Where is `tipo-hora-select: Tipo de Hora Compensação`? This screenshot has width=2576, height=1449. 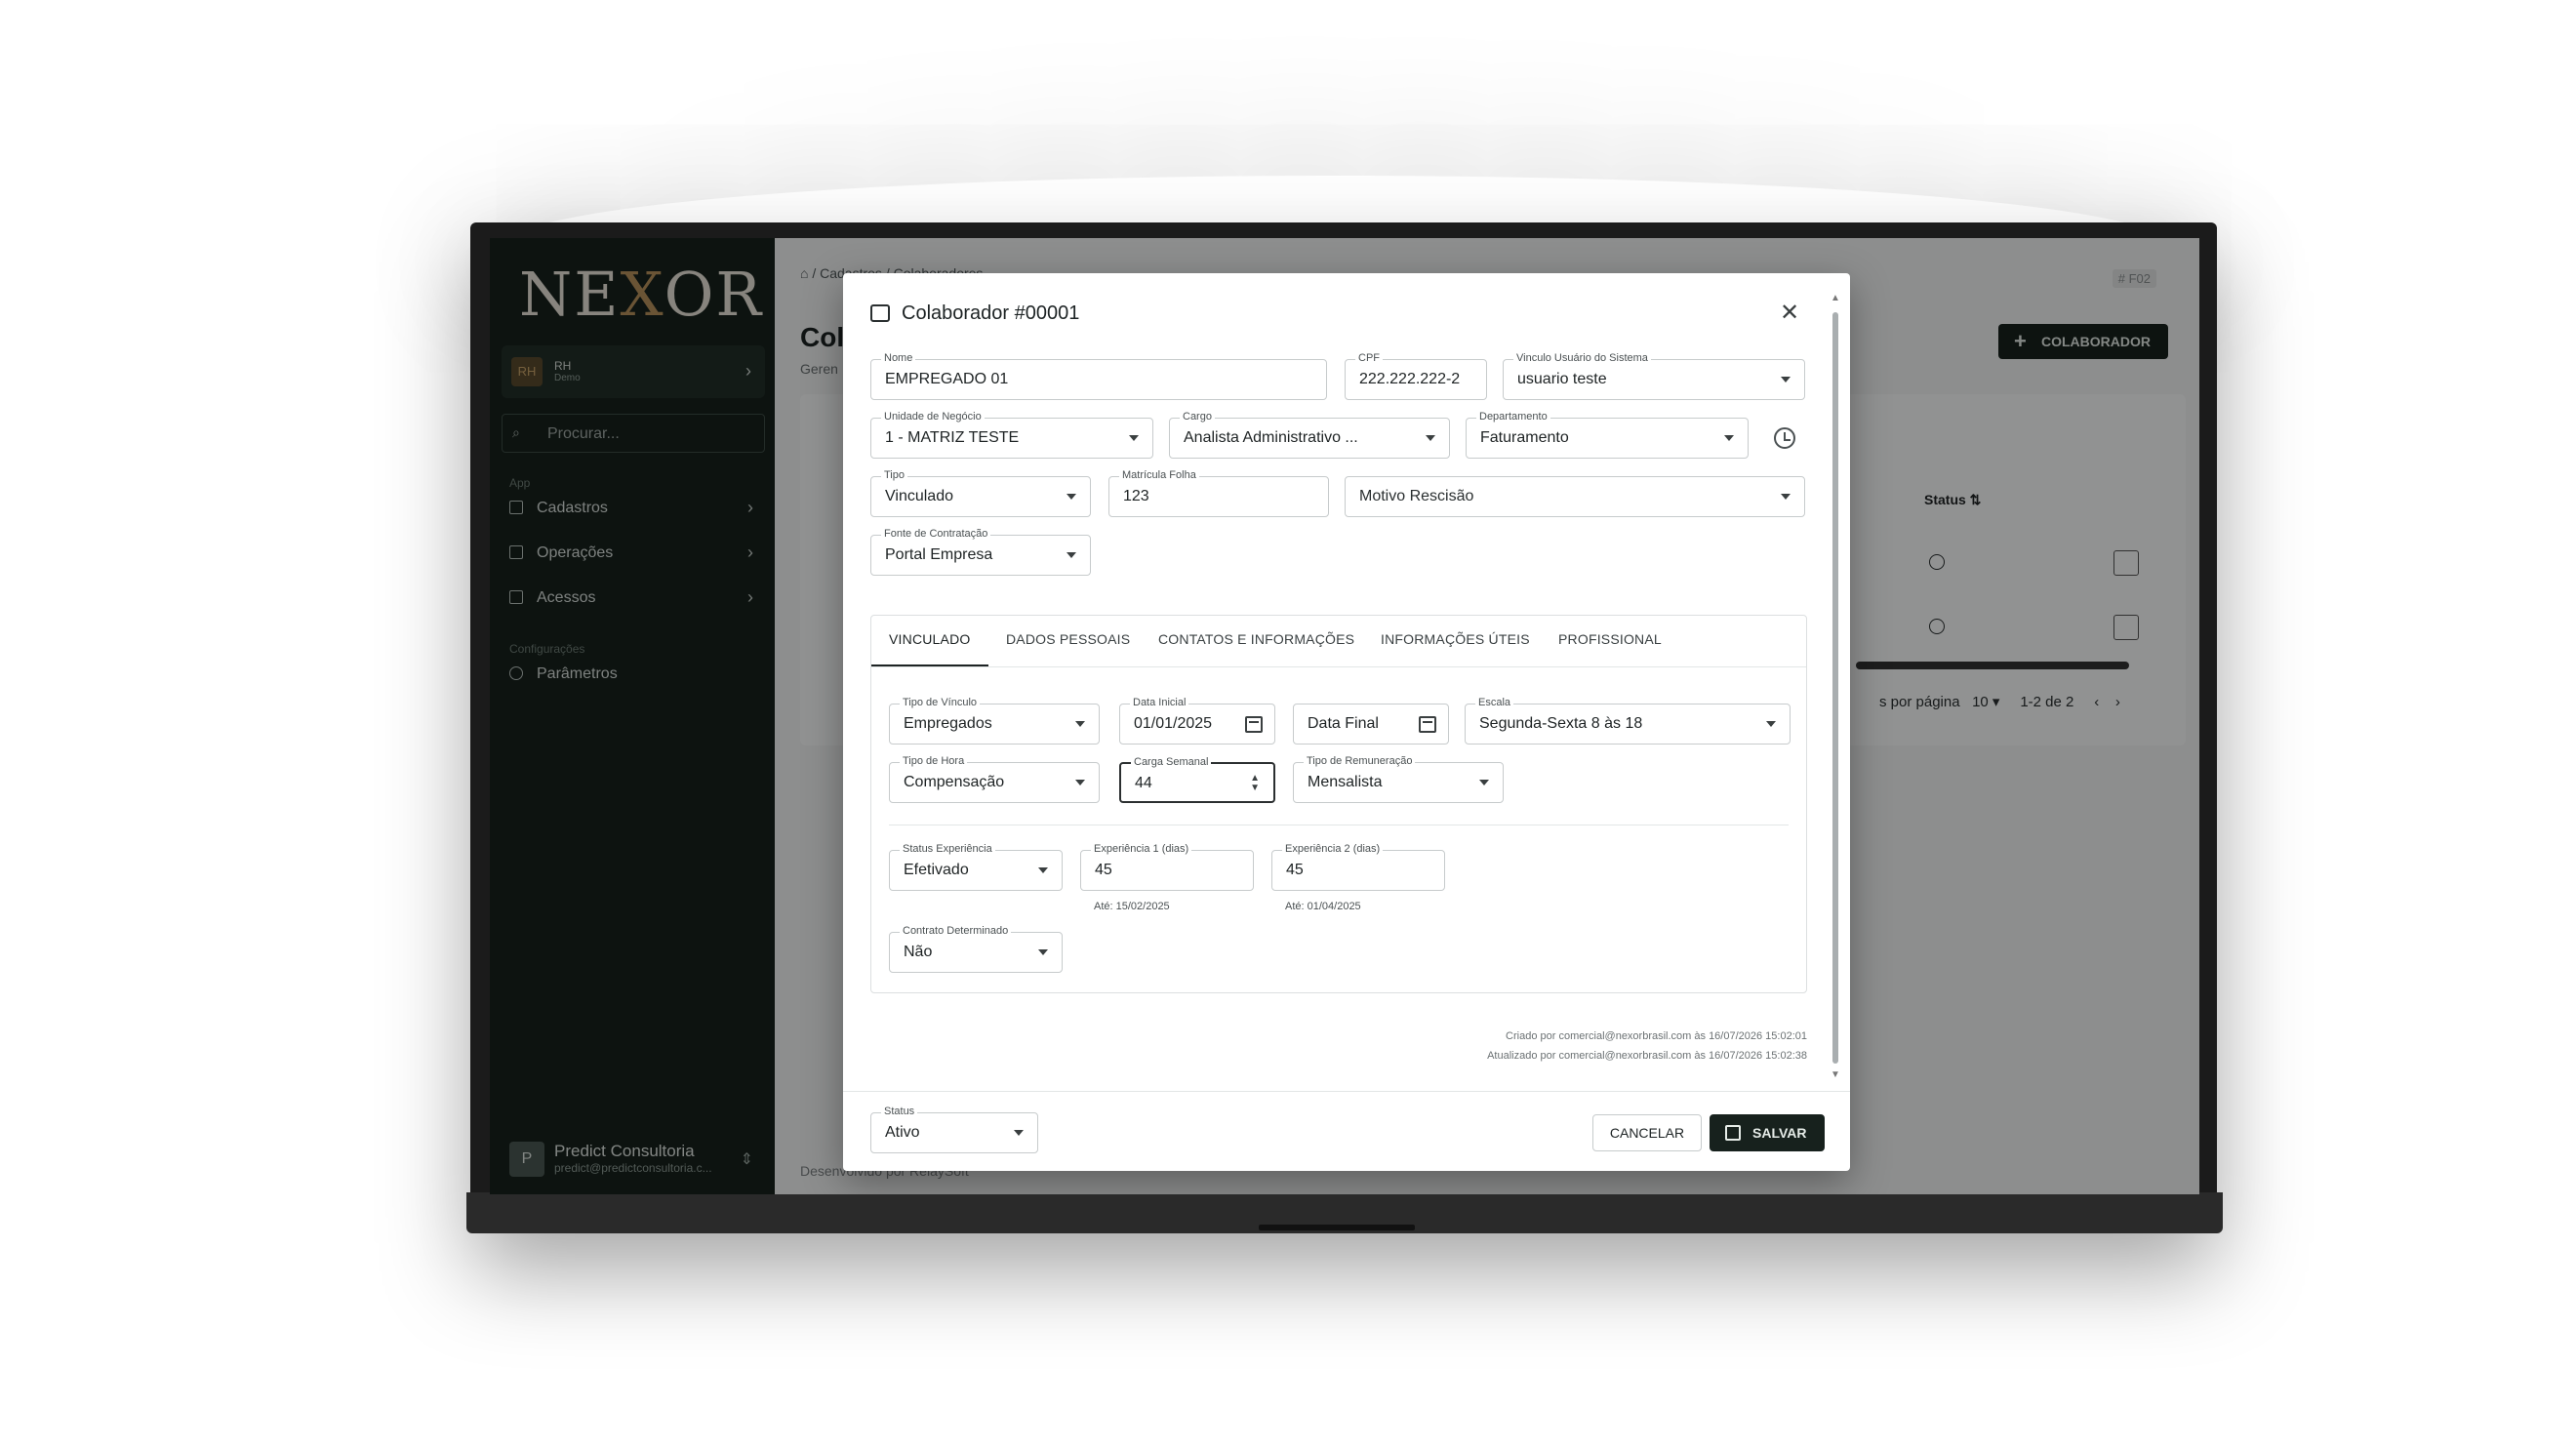
tipo-hora-select: Tipo de Hora Compensação is located at coordinates (994, 778).